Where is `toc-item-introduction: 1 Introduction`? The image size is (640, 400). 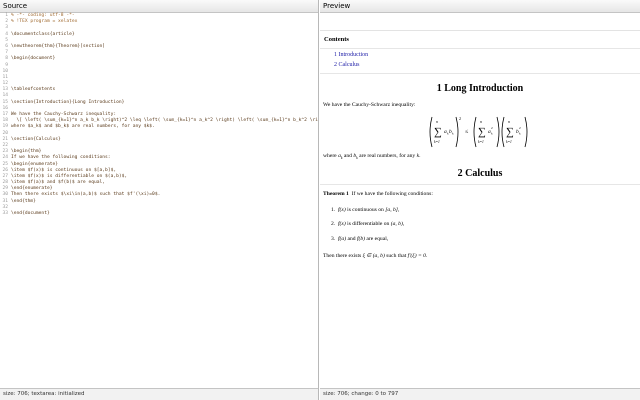 toc-item-introduction: 1 Introduction is located at coordinates (351, 55).